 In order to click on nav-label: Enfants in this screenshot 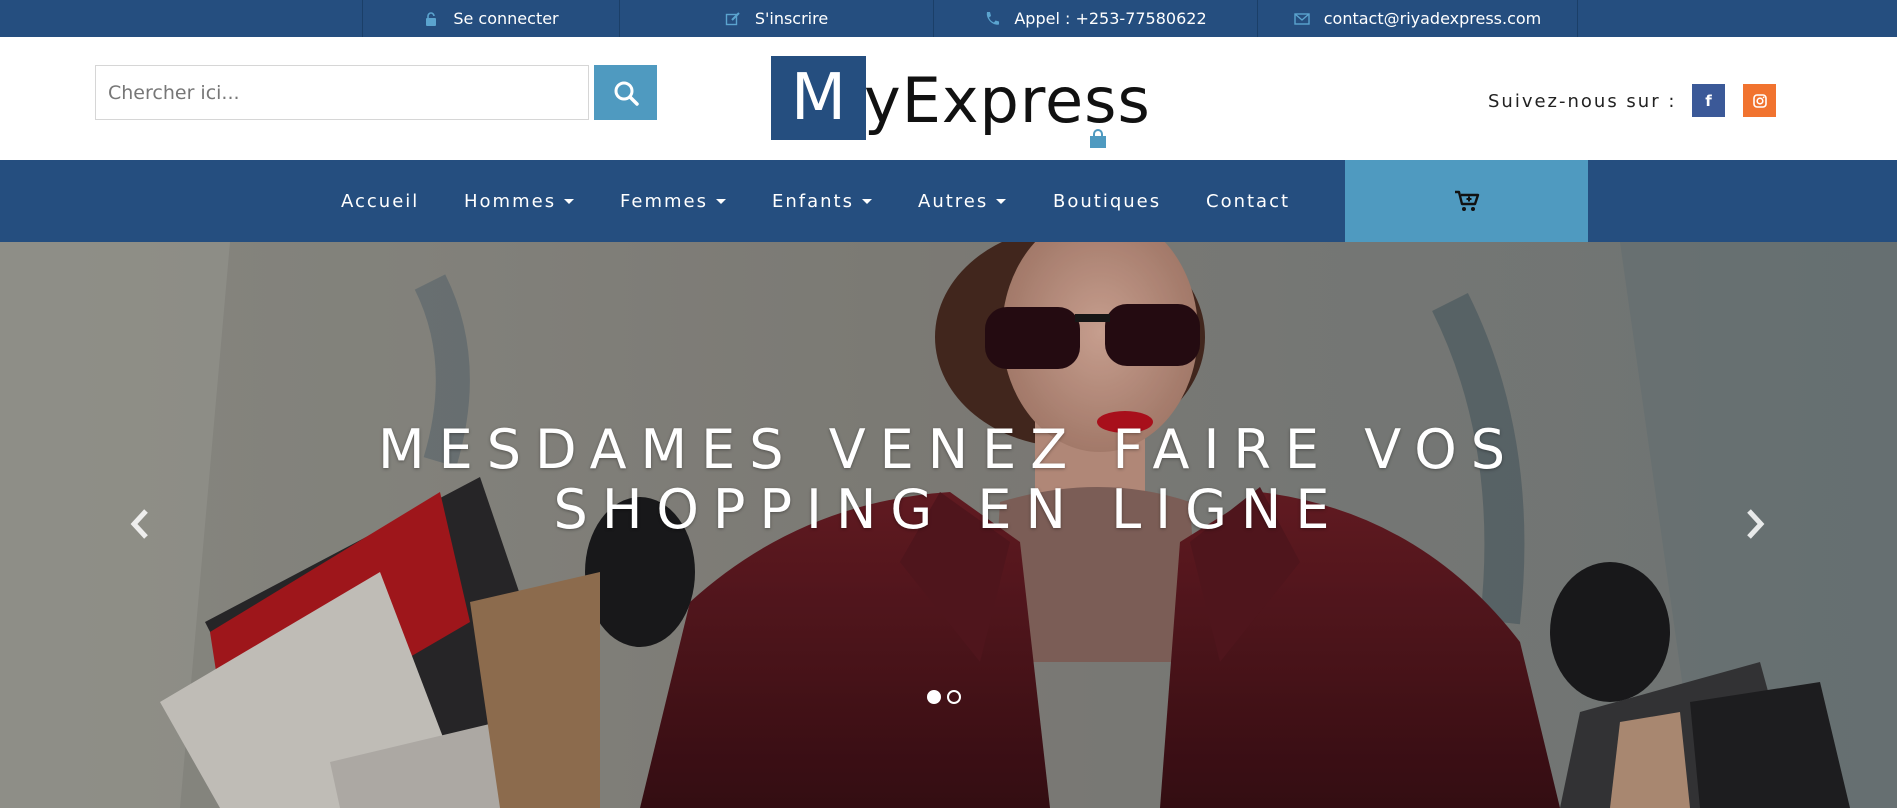, I will do `click(813, 201)`.